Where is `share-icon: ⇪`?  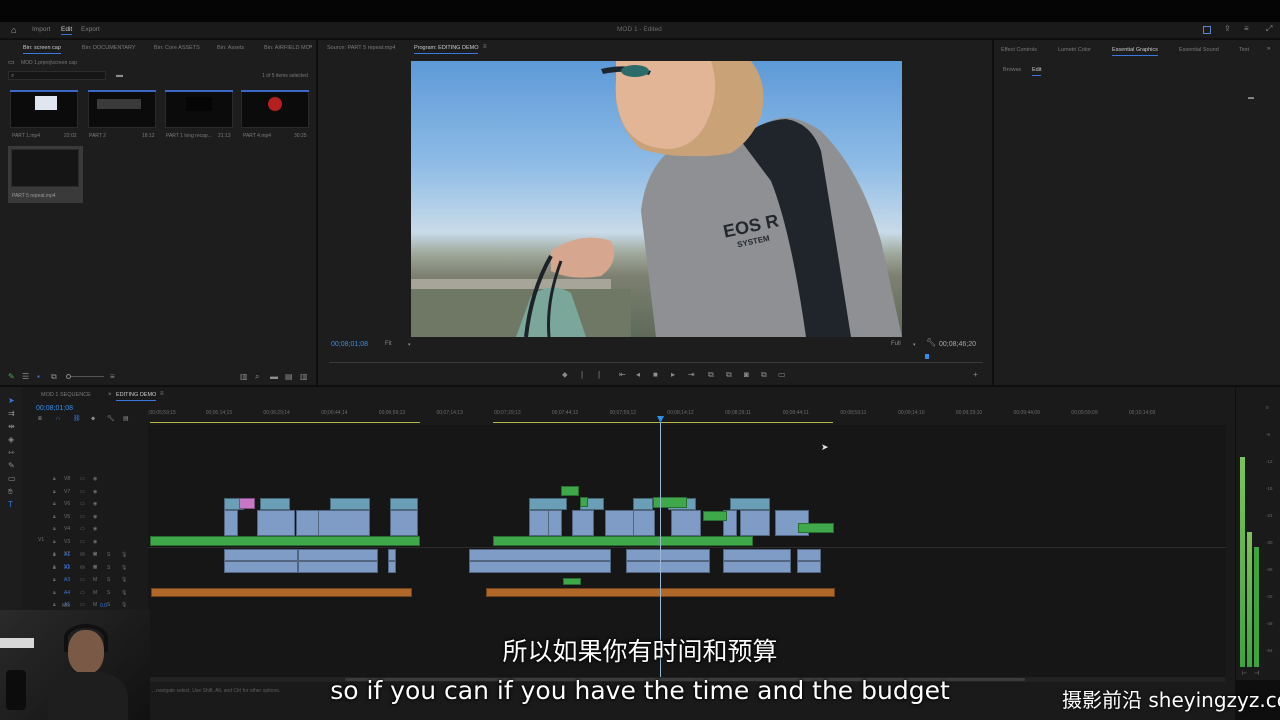 share-icon: ⇪ is located at coordinates (1227, 29).